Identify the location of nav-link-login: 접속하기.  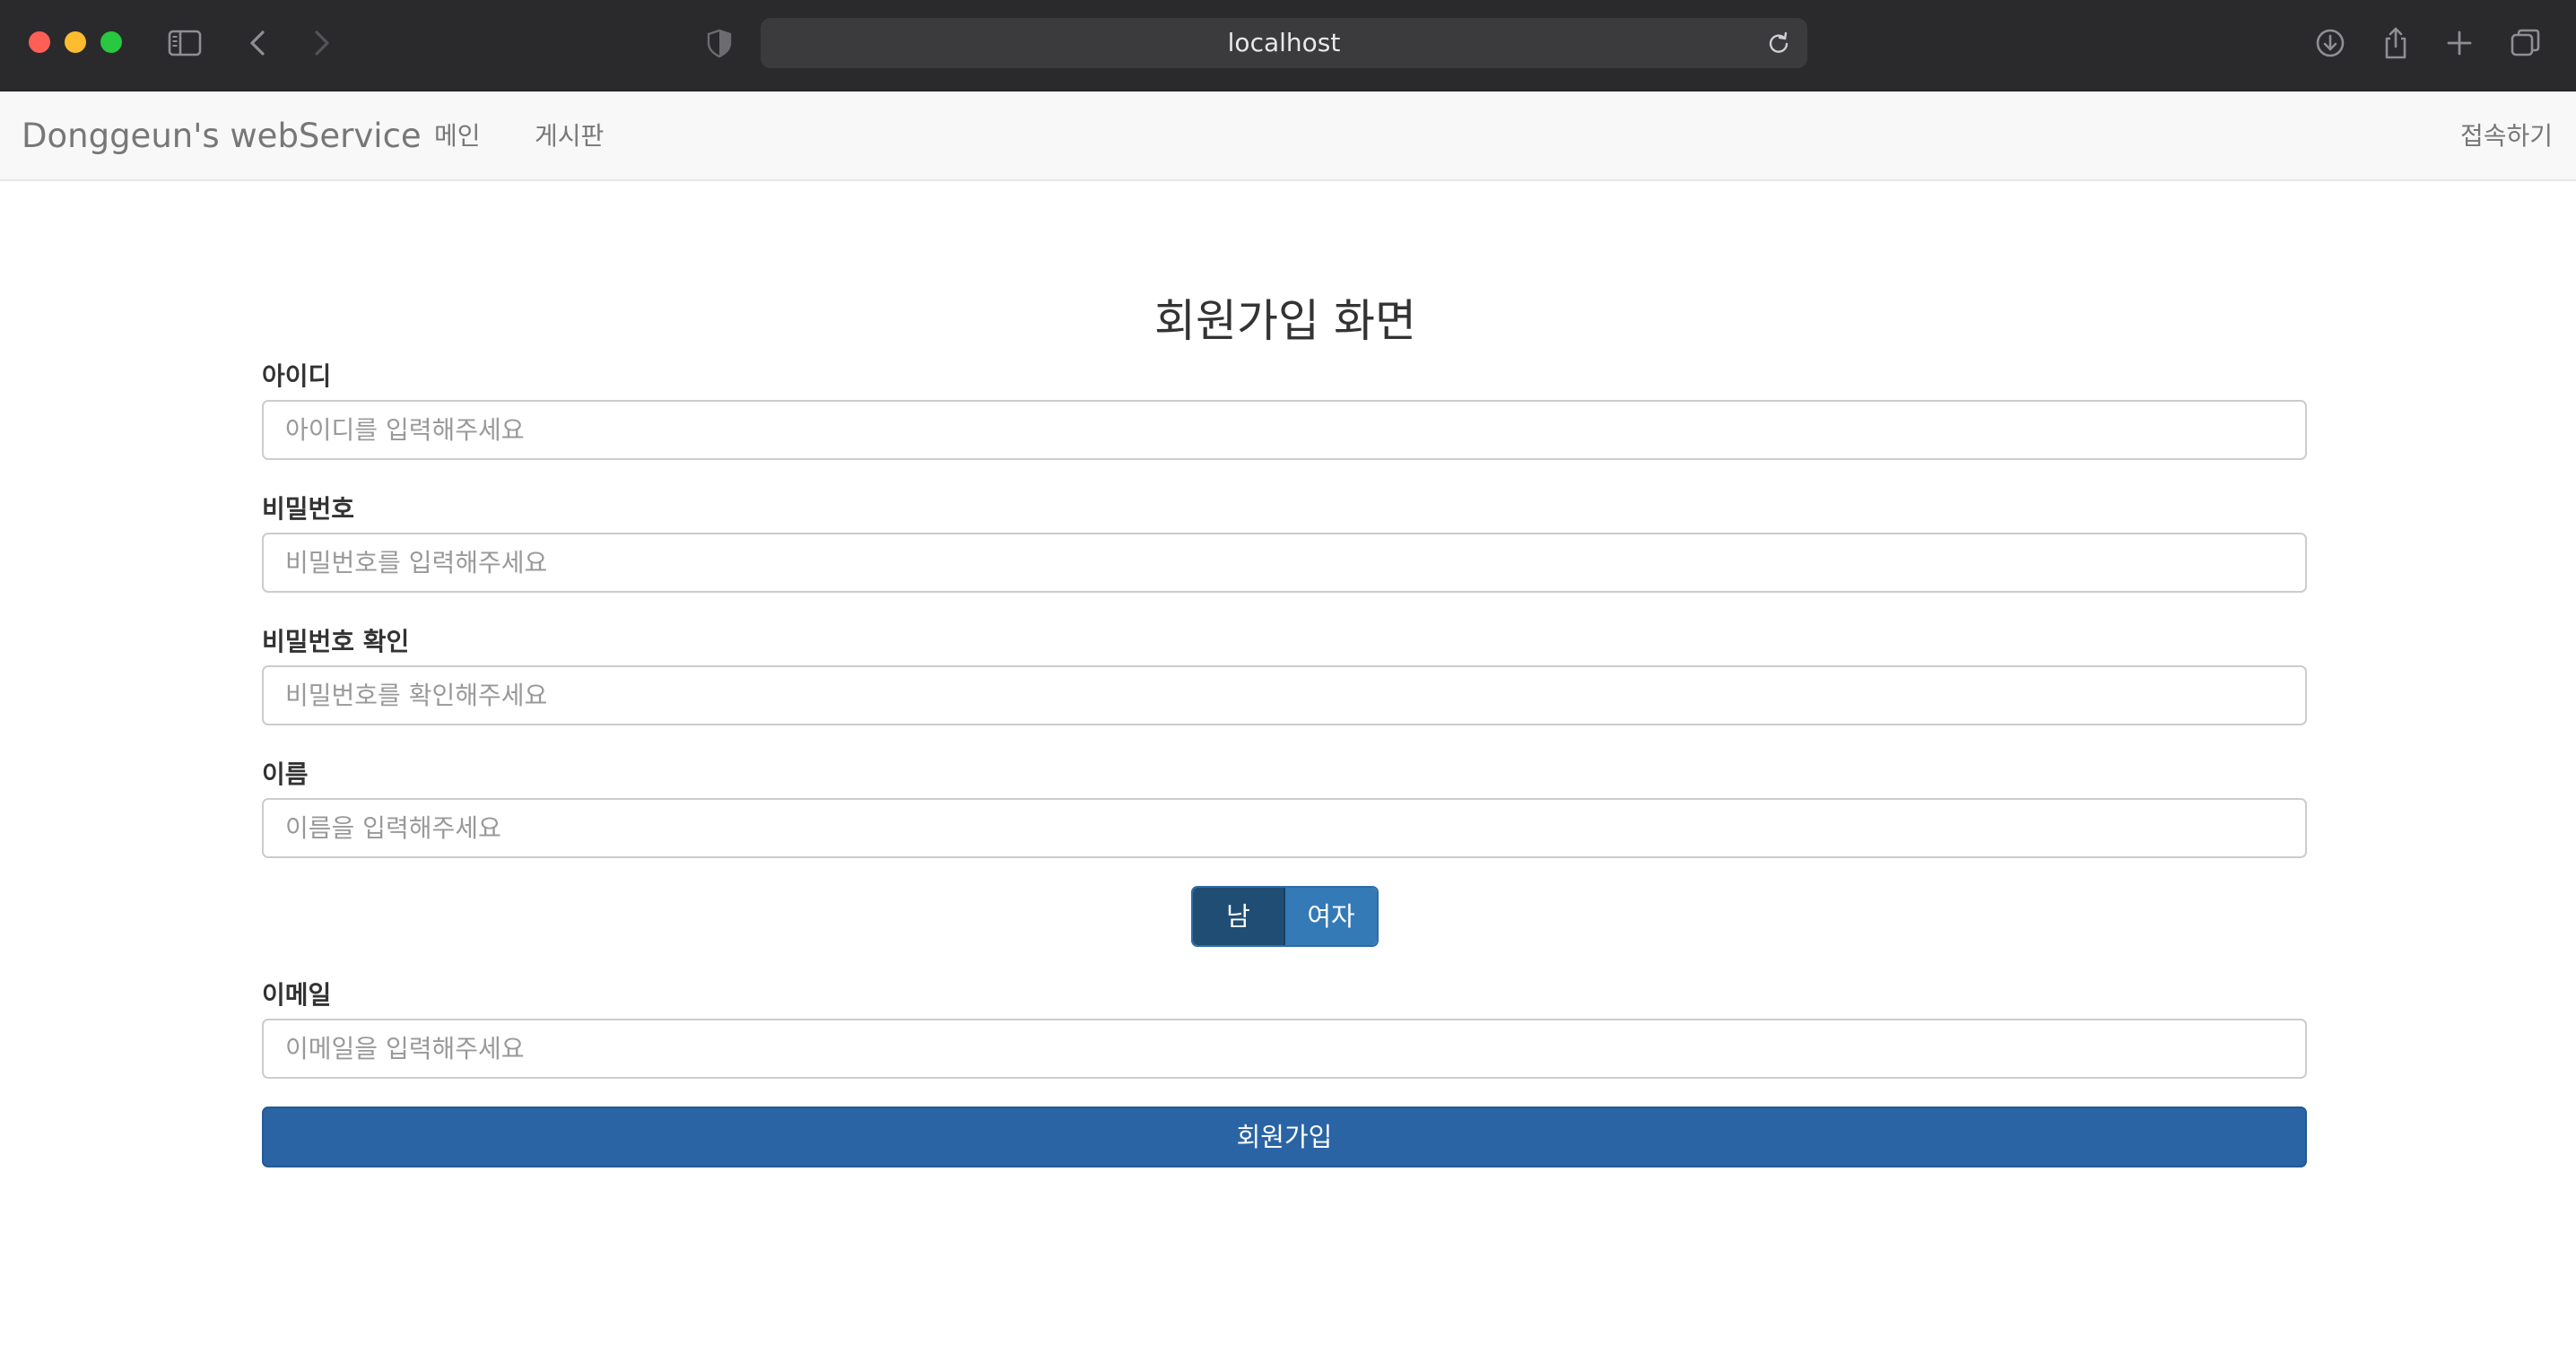
(2506, 136).